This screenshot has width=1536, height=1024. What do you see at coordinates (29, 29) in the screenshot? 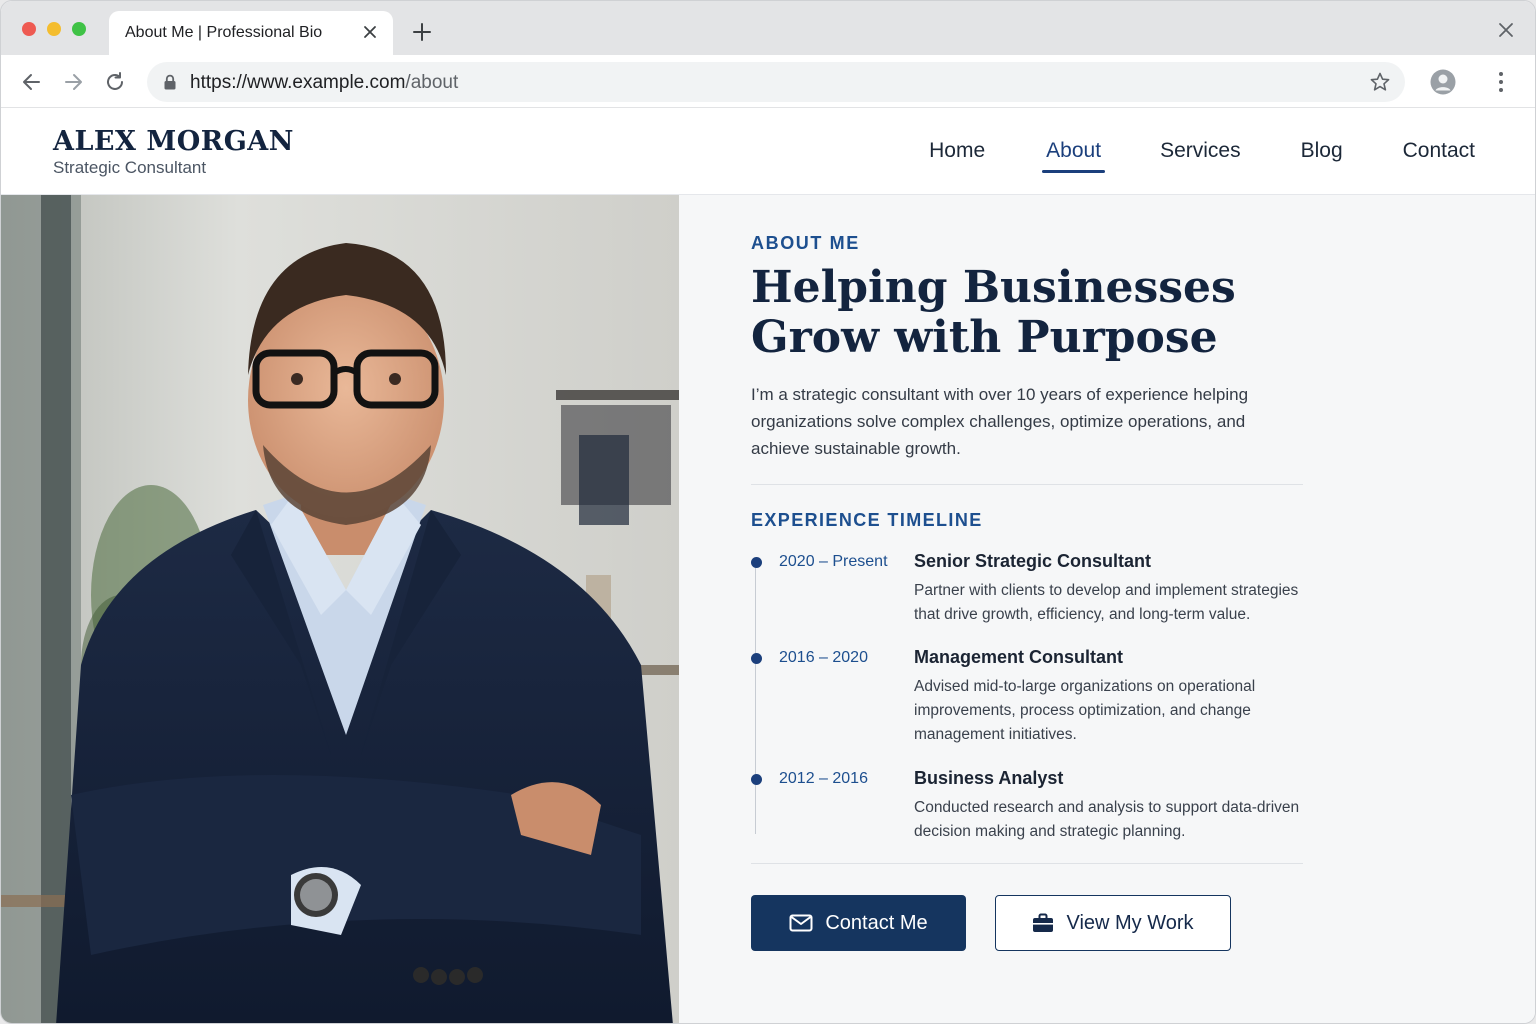
I see `window-close-dot` at bounding box center [29, 29].